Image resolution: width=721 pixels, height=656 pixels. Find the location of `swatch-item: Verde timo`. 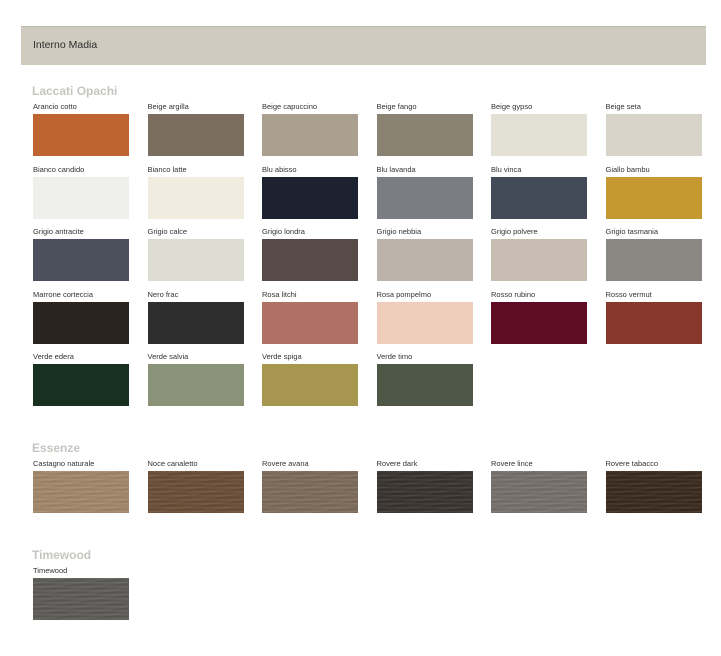

swatch-item: Verde timo is located at coordinates (424, 379).